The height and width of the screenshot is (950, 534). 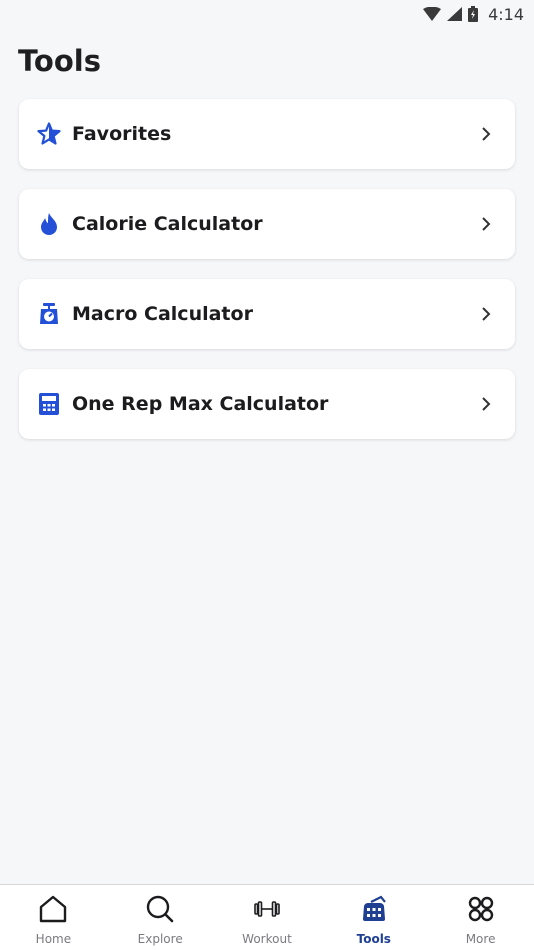 What do you see at coordinates (49, 404) in the screenshot?
I see `calculator-icon` at bounding box center [49, 404].